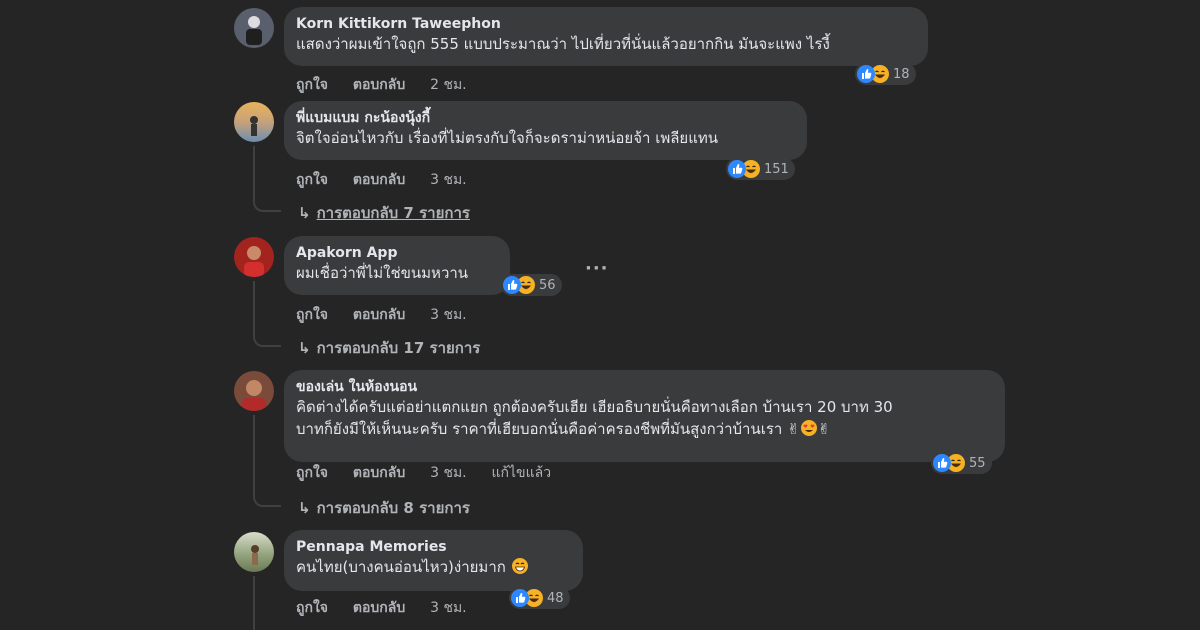 The height and width of the screenshot is (630, 1200). I want to click on view-replies-link: ↳ การตอบกลับ 17 รายการ, so click(389, 348).